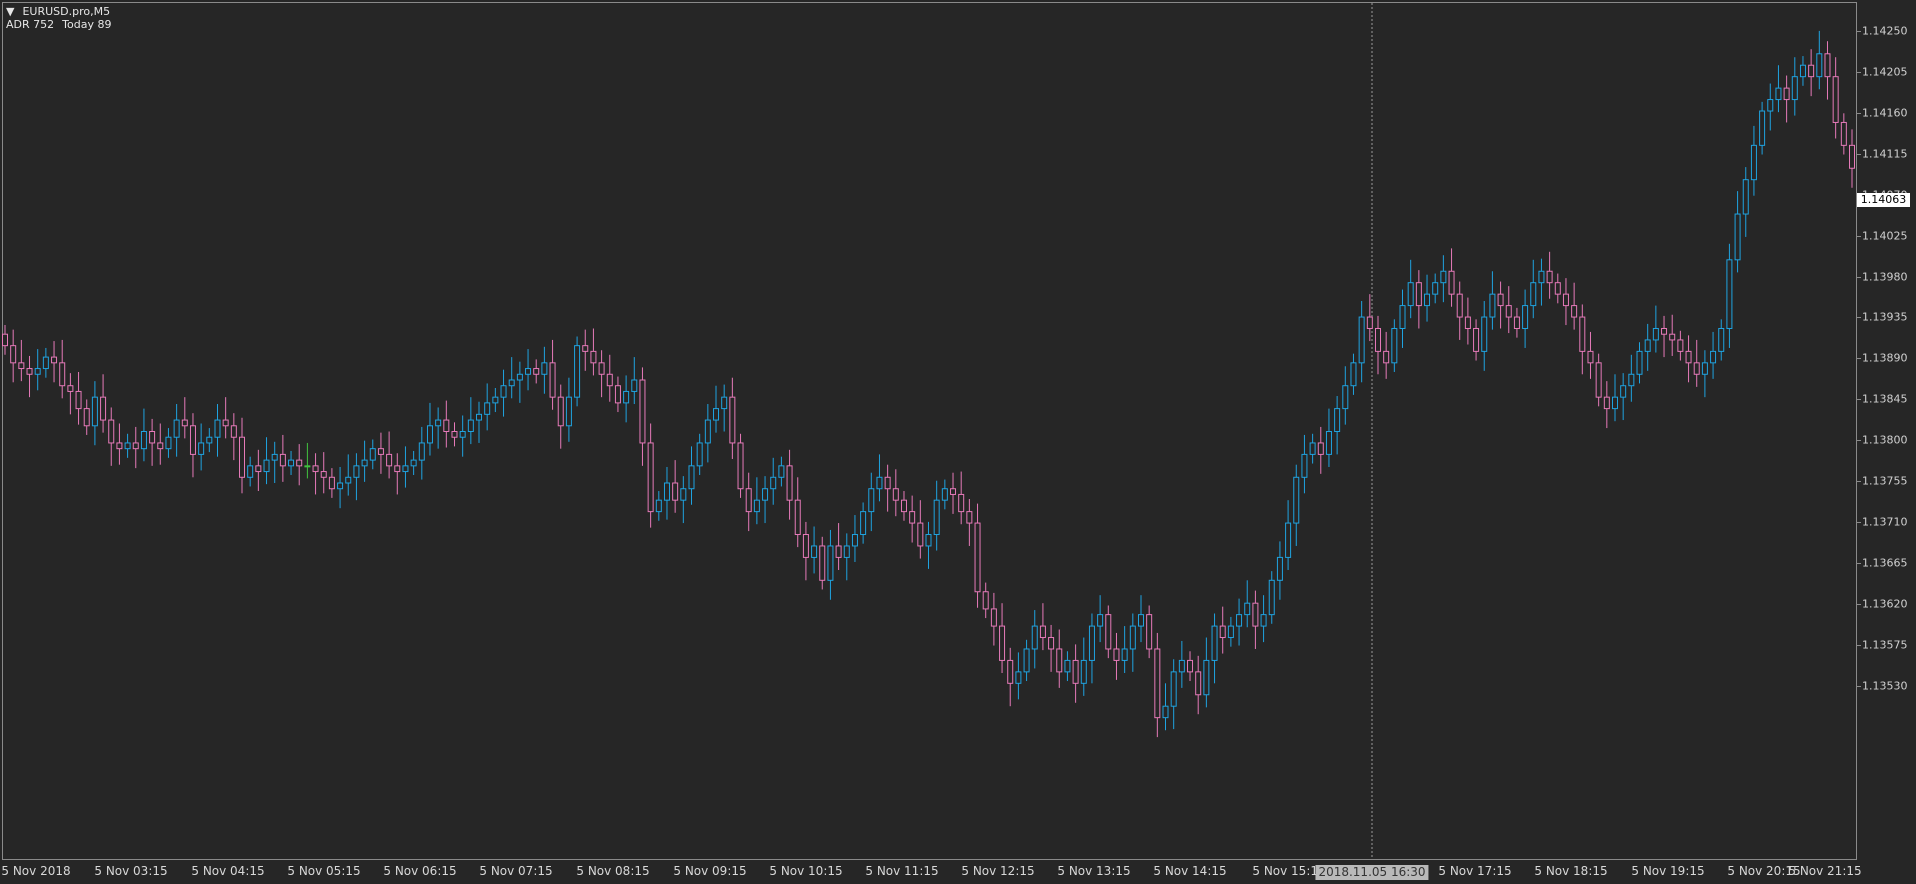 The width and height of the screenshot is (1916, 884). Describe the element at coordinates (1475, 871) in the screenshot. I see `time-tick-label: 5 Nov 17:15` at that location.